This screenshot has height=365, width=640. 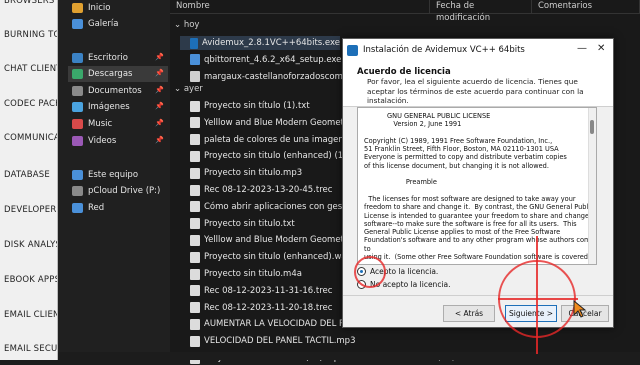 What do you see at coordinates (580, 309) in the screenshot?
I see `mouse-pointer-icon` at bounding box center [580, 309].